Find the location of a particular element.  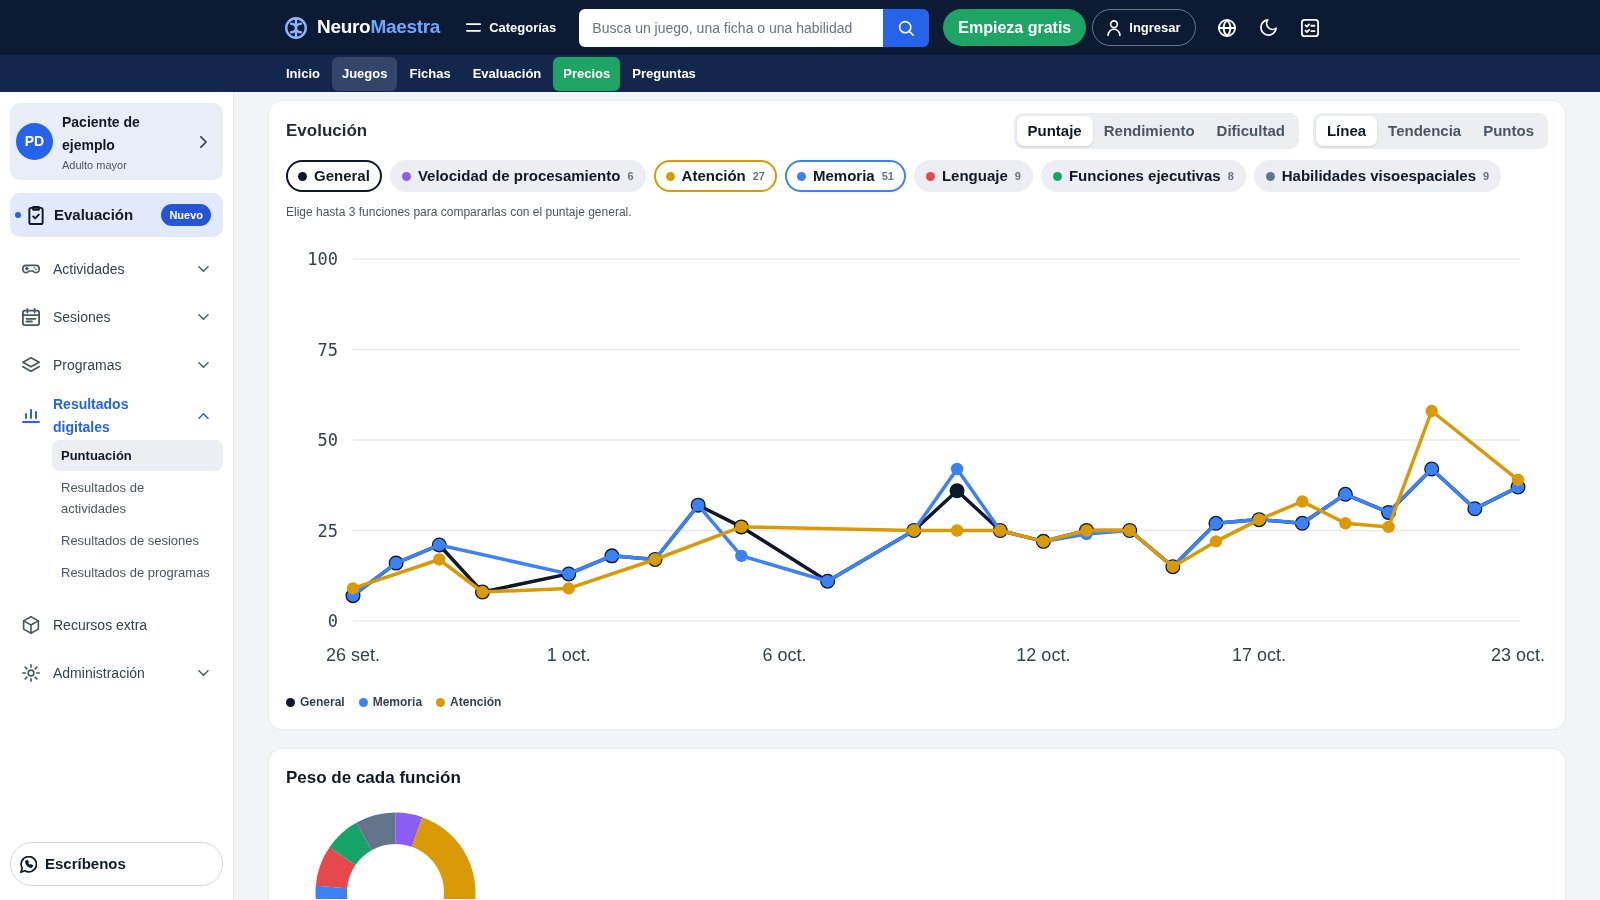

axis-label: 75 is located at coordinates (327, 349).